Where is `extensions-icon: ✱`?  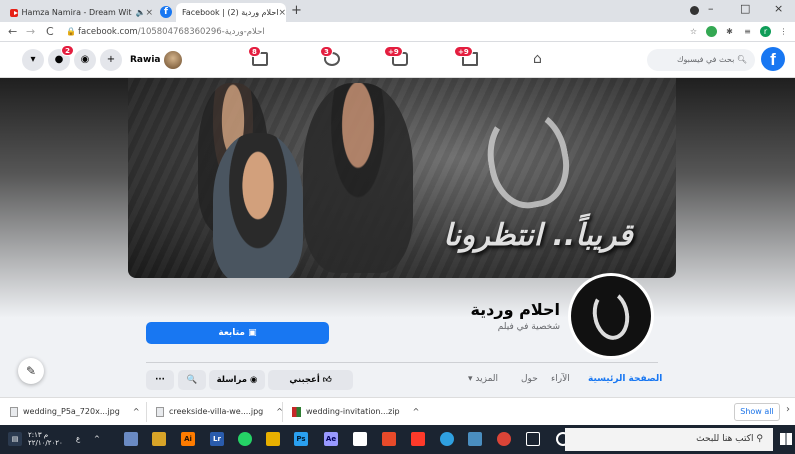
extensions-icon: ✱ is located at coordinates (729, 31).